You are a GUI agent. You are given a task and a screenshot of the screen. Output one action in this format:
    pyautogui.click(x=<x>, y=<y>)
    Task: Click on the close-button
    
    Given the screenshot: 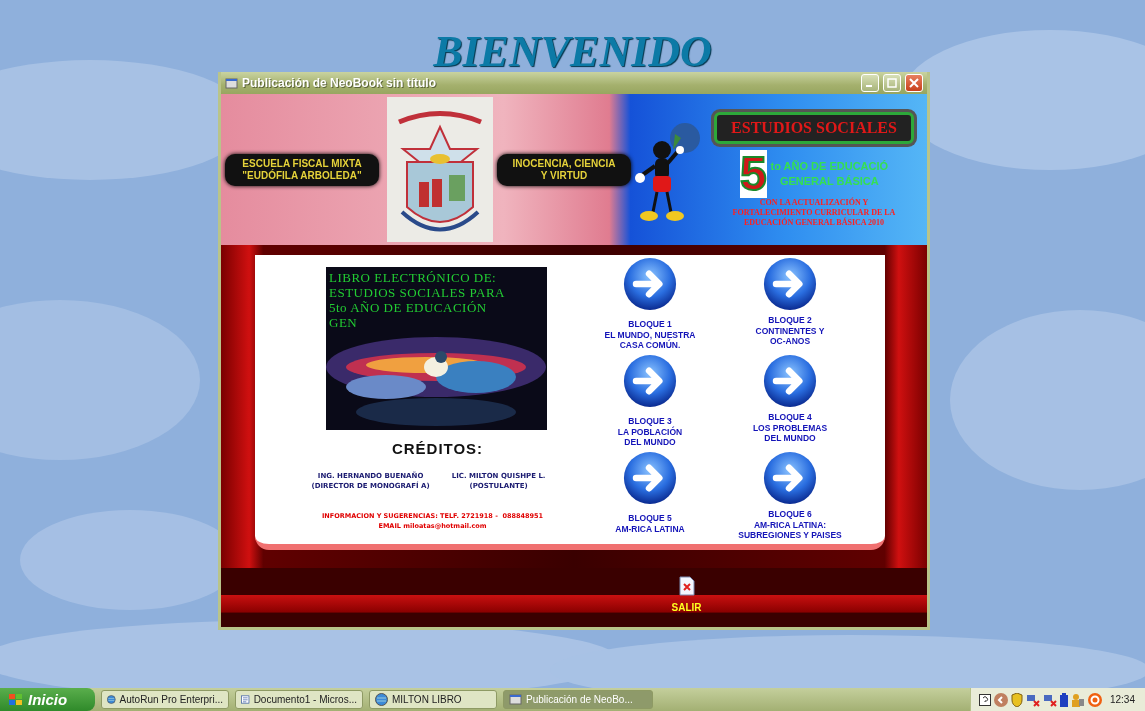 What is the action you would take?
    pyautogui.click(x=914, y=83)
    